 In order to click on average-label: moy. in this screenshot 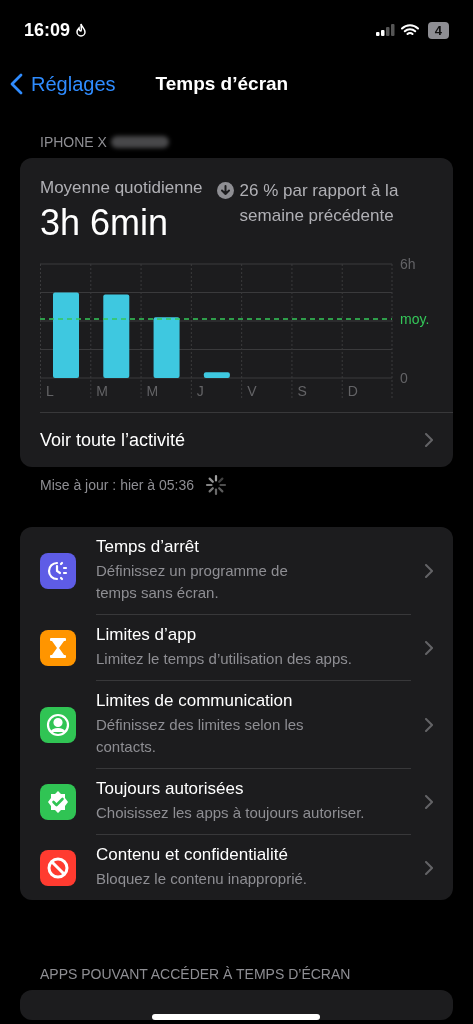, I will do `click(415, 319)`.